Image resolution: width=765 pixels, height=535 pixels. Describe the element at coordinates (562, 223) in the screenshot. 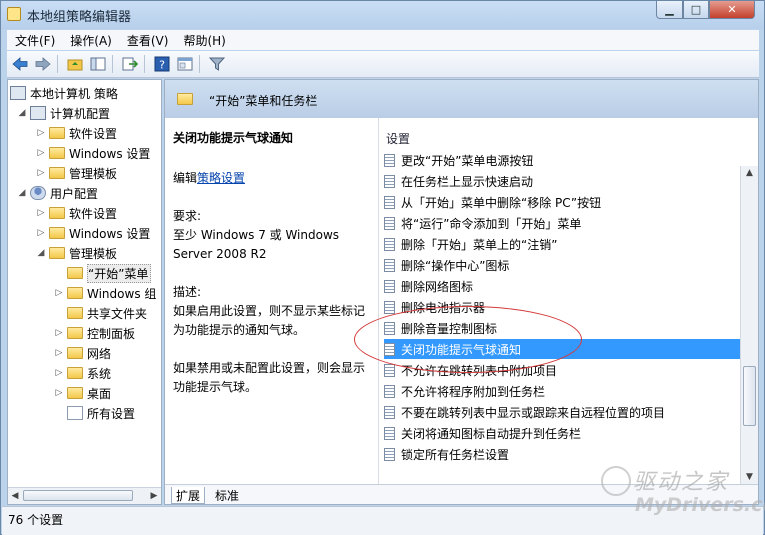

I see `setting-row: 将“运行”命令添加到「开始」菜单` at that location.